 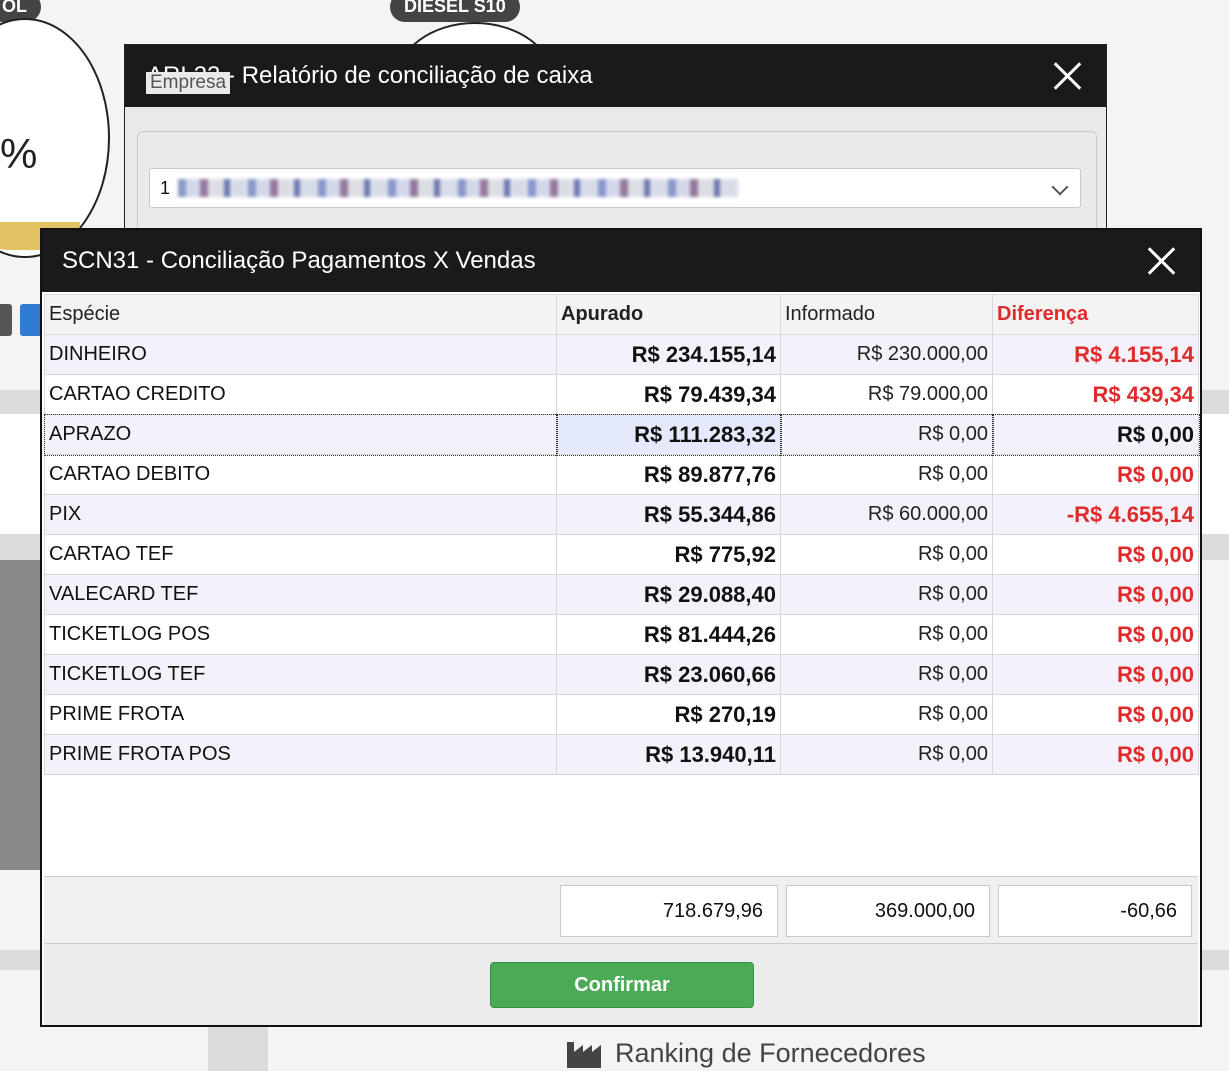 I want to click on table-row: PIX R$ 55.344,86 R$ 60.000,00 -R$ 4.655,14, so click(x=621, y=514).